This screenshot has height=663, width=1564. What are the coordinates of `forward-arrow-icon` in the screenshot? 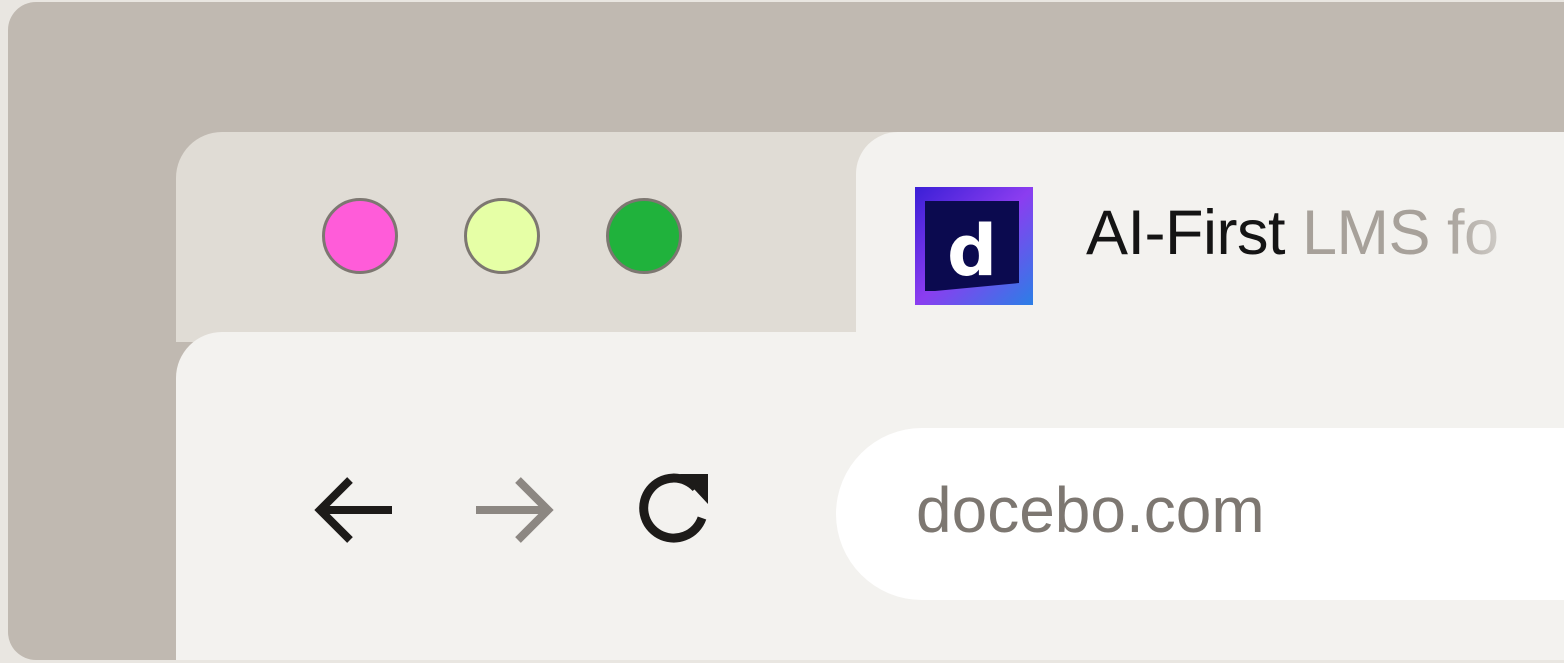 It's located at (514, 510).